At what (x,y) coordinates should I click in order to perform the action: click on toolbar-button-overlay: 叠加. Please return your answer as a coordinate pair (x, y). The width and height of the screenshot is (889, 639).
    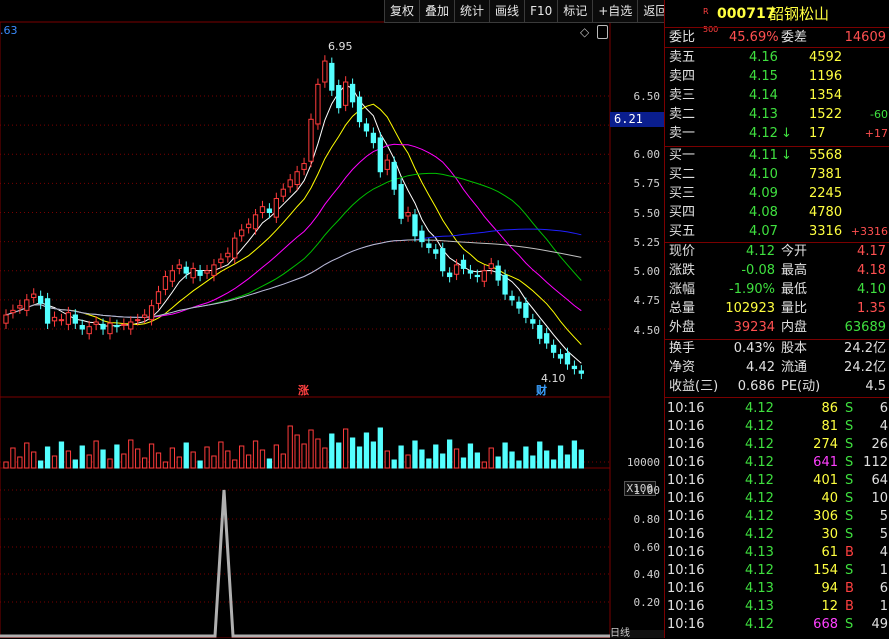
    Looking at the image, I should click on (436, 11).